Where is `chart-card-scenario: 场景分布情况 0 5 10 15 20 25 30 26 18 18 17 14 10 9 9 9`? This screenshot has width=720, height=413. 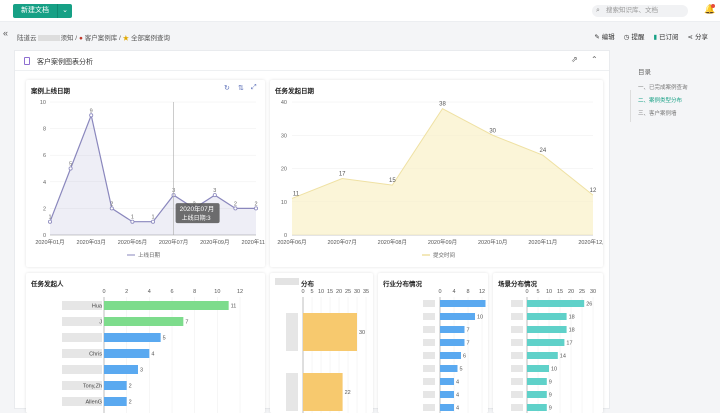
chart-card-scenario: 场景分布情况 0 5 10 15 20 25 30 26 18 18 17 14 10 9 9 9 is located at coordinates (548, 343).